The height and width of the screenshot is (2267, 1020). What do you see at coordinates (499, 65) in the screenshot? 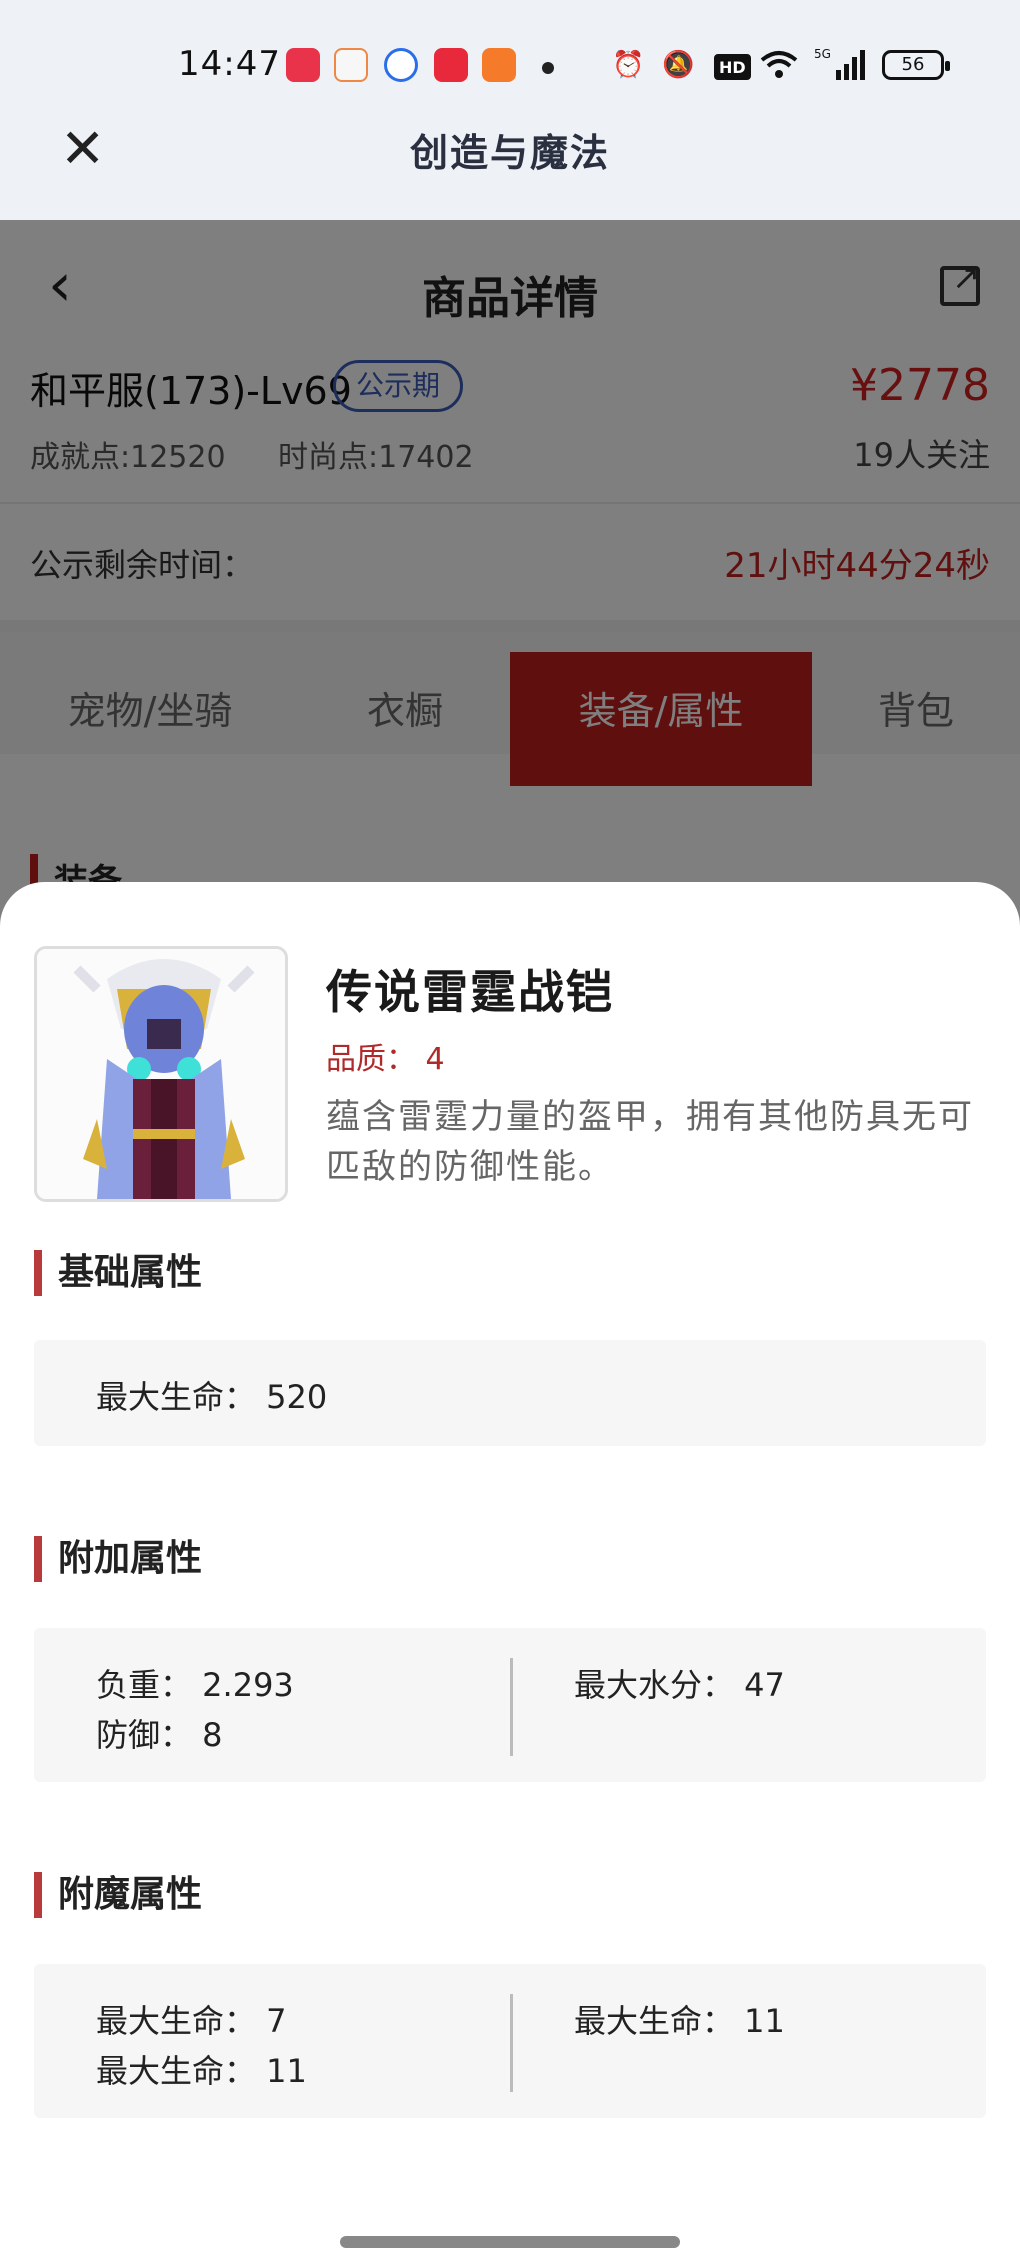
I see `orange-app-icon` at bounding box center [499, 65].